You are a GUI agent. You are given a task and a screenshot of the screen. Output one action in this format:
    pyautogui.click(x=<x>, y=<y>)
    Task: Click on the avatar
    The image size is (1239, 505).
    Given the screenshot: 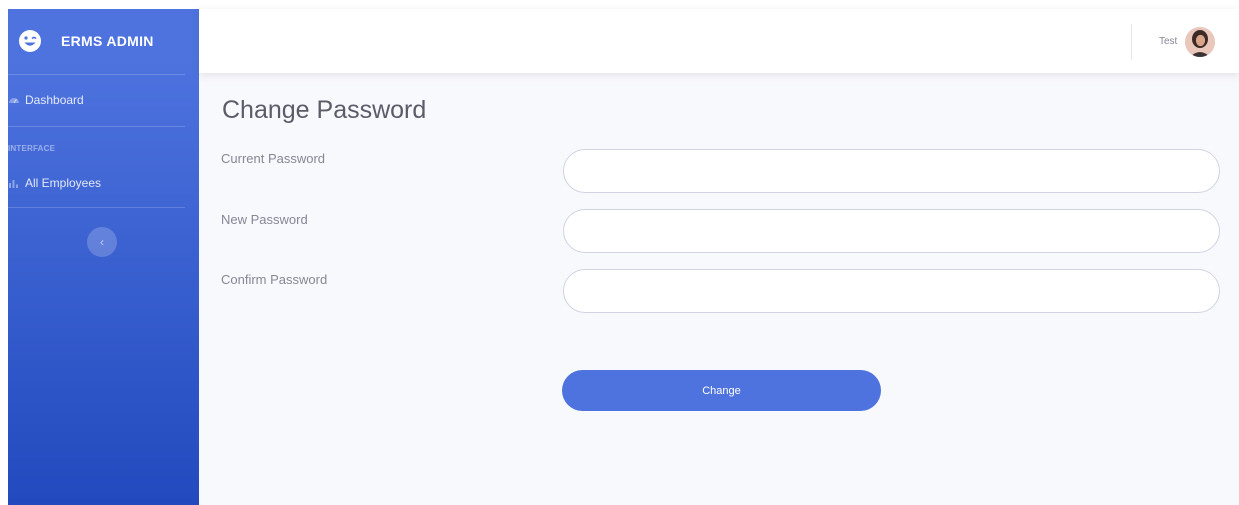 What is the action you would take?
    pyautogui.click(x=1200, y=42)
    